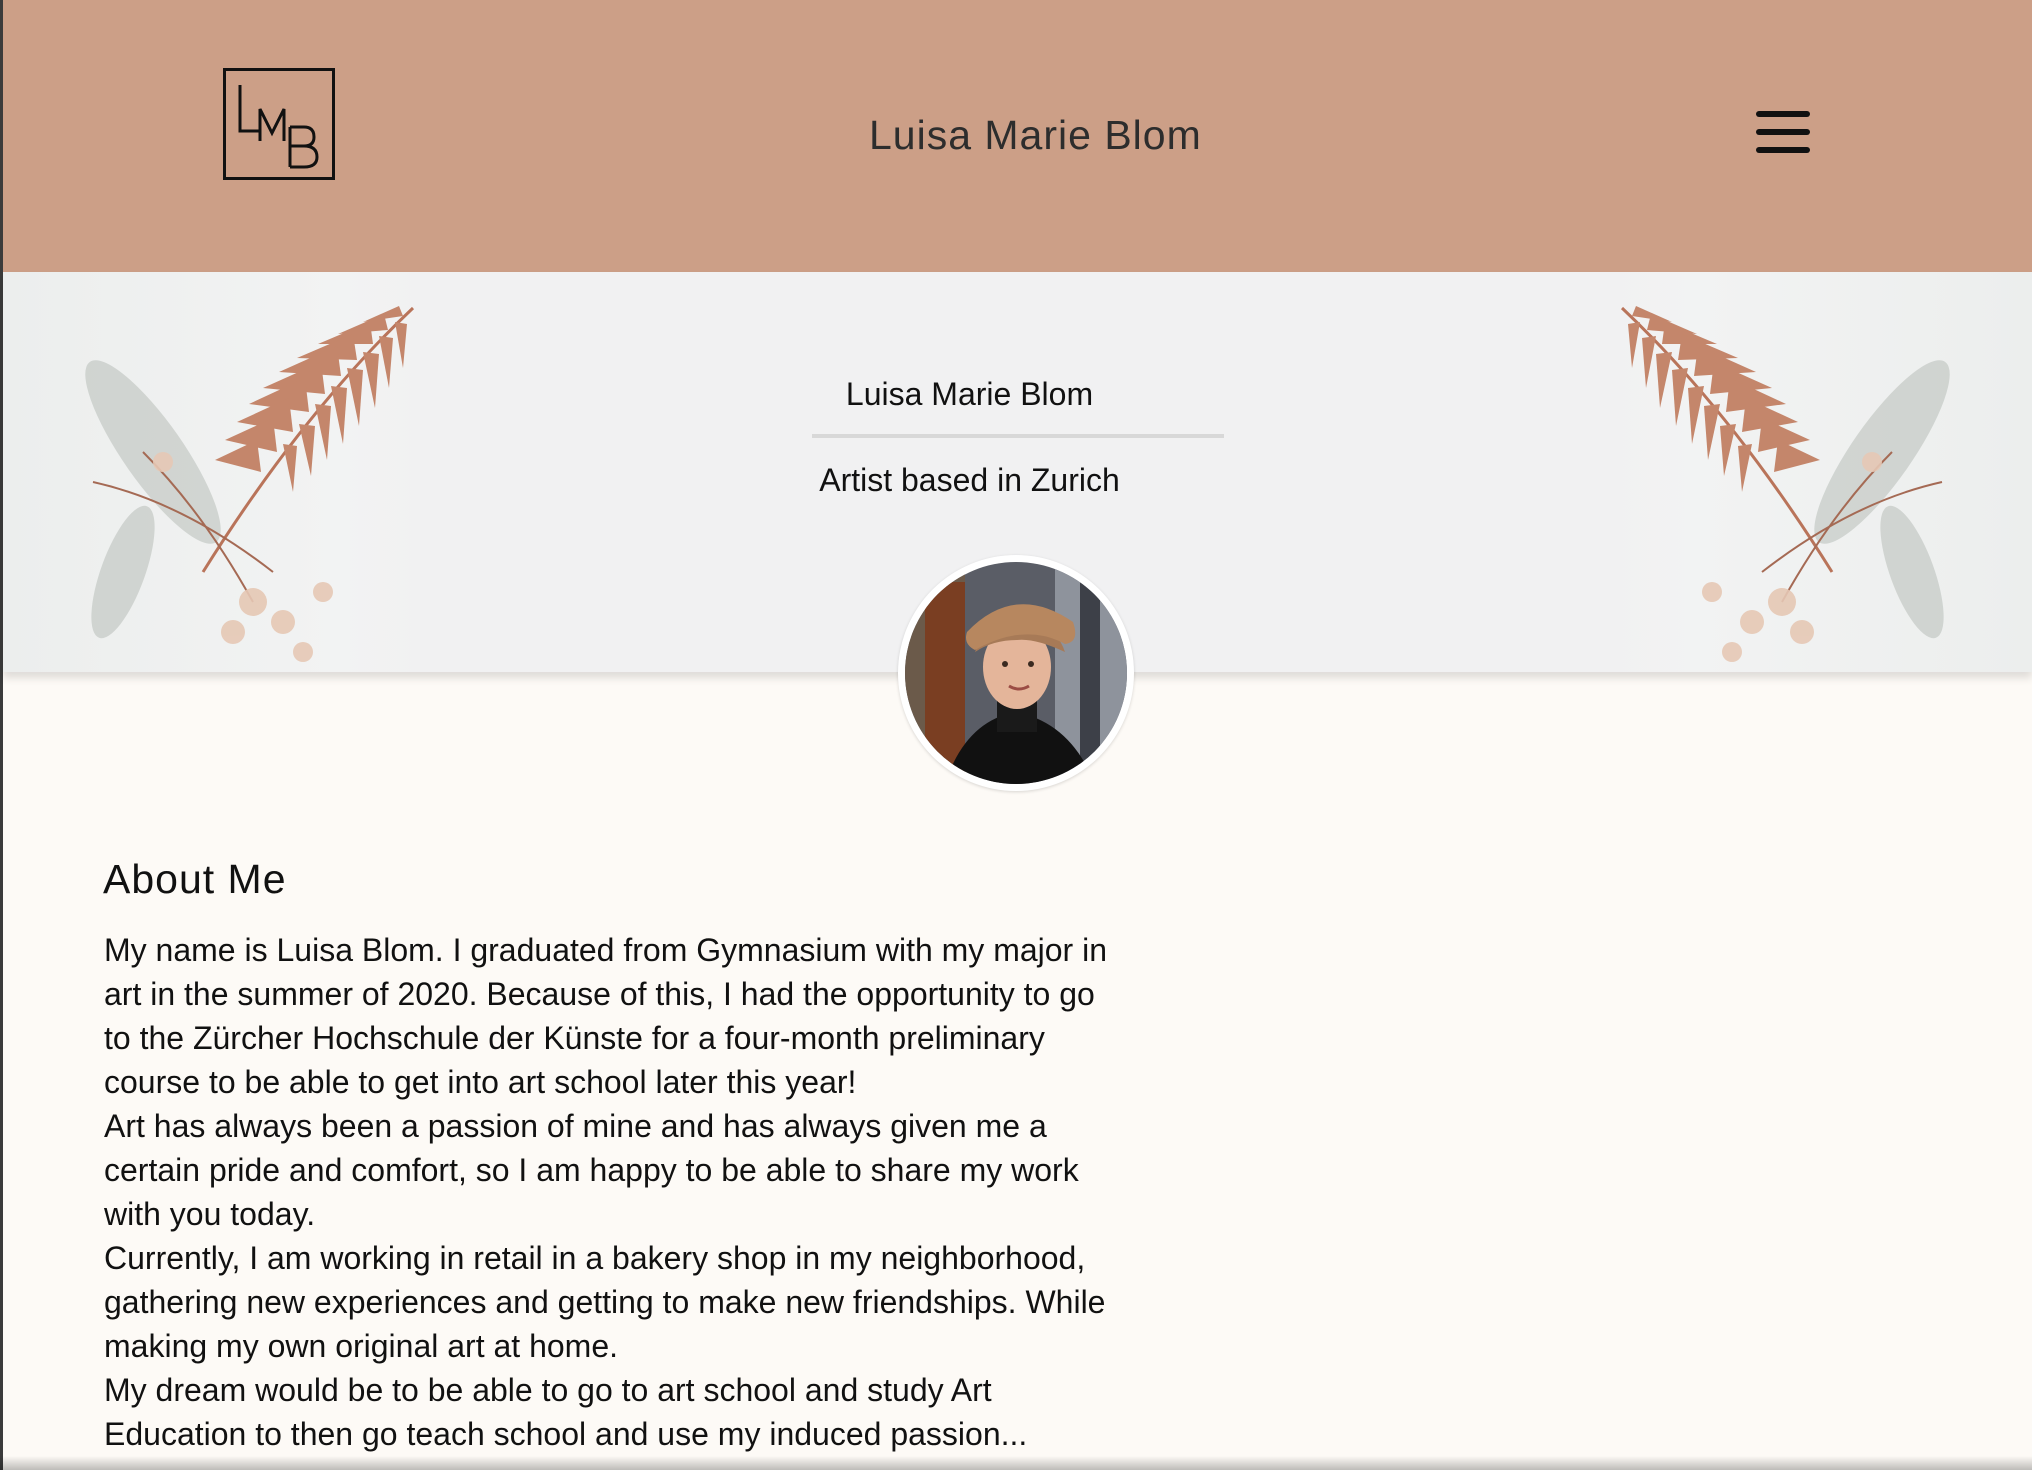 This screenshot has height=1470, width=2032. Describe the element at coordinates (969, 394) in the screenshot. I see `hero-name: Luisa Marie Blom` at that location.